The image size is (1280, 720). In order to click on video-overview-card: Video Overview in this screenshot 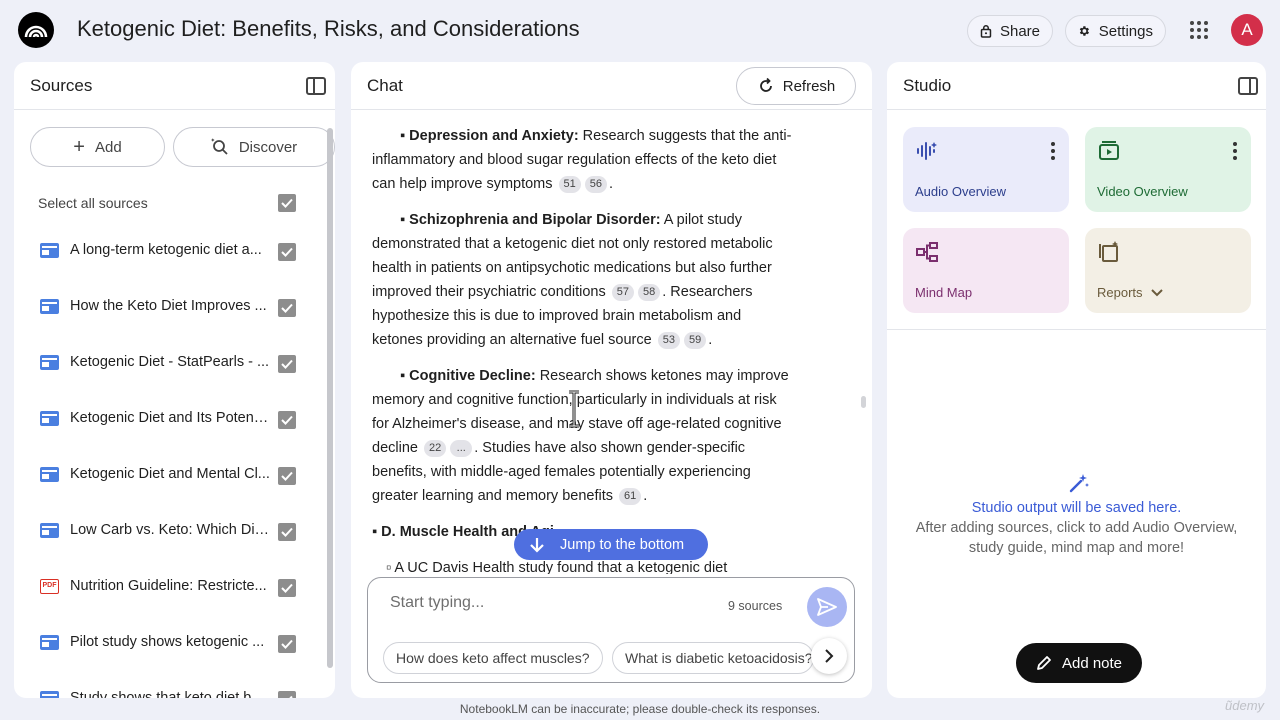, I will do `click(1168, 169)`.